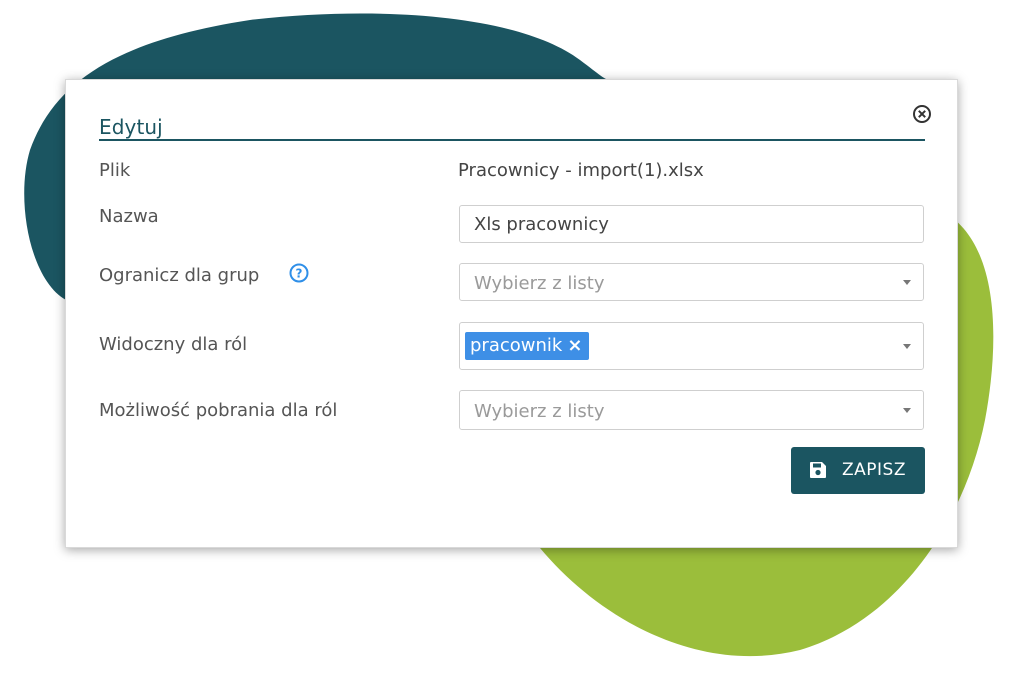  I want to click on save-button: ZAPISZ, so click(858, 470).